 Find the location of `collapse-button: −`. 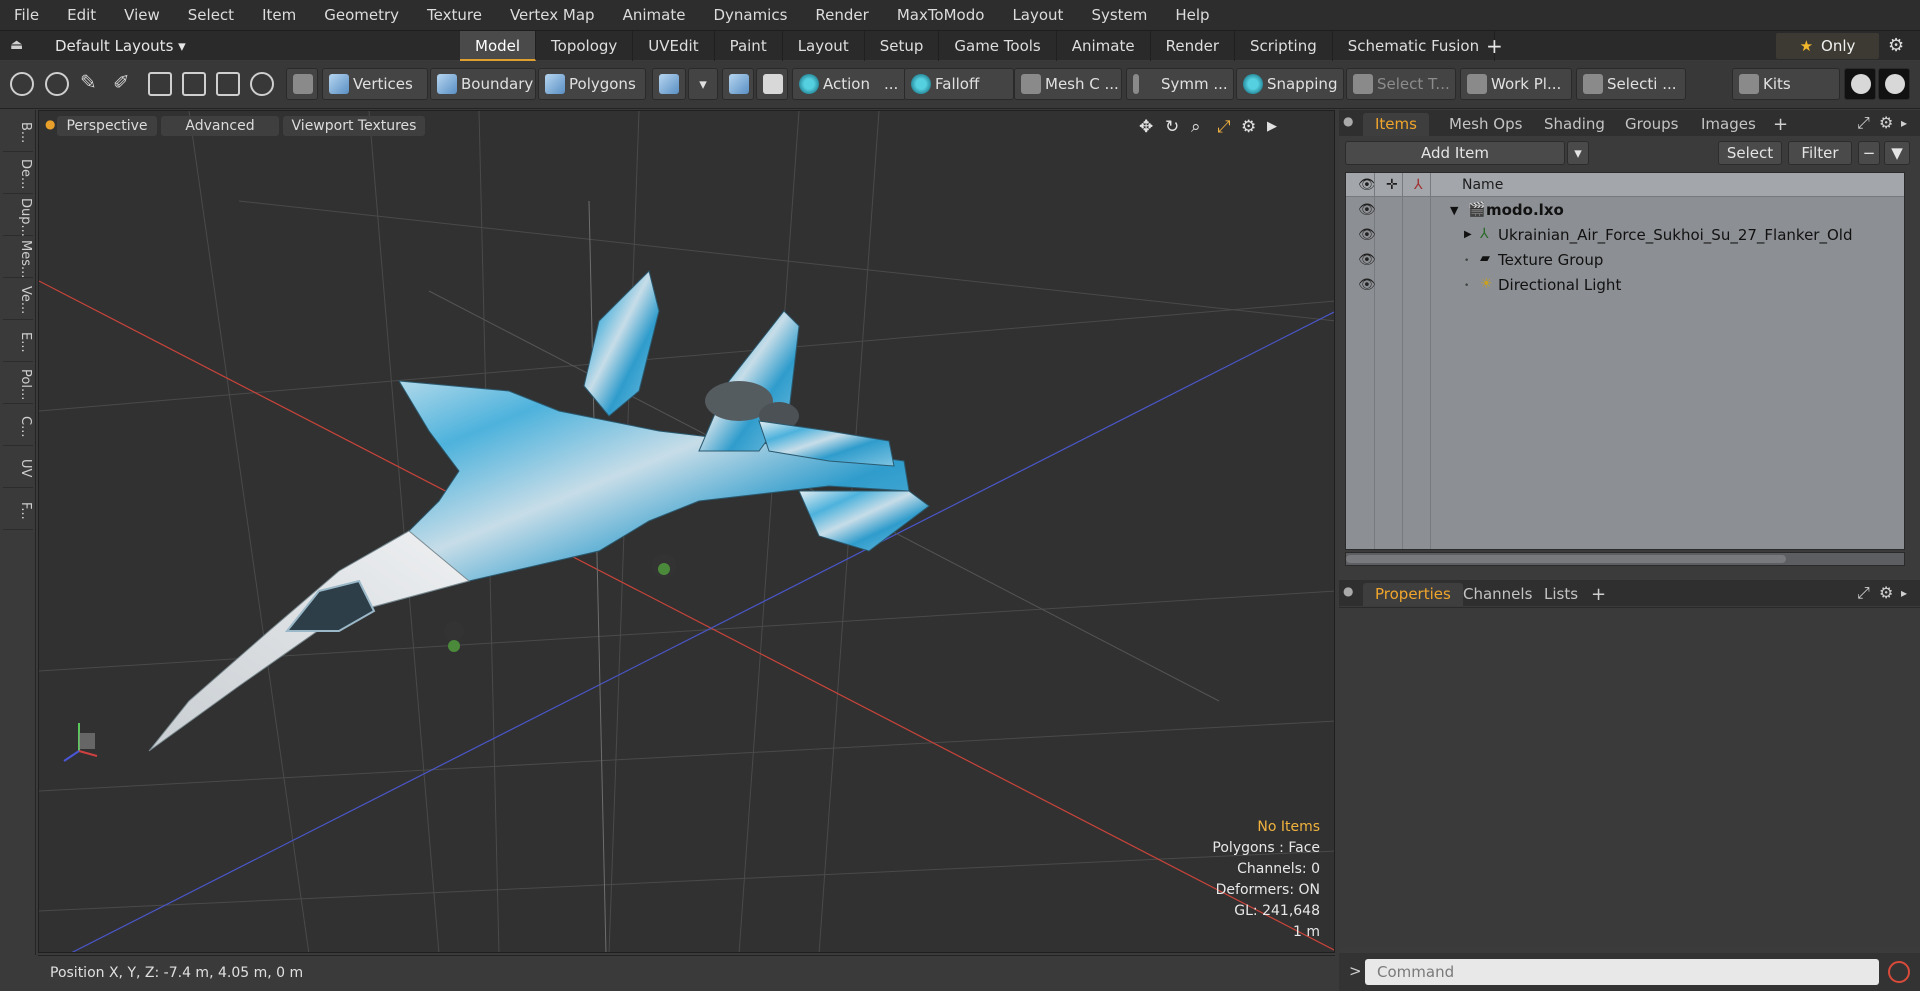

collapse-button: − is located at coordinates (1869, 153).